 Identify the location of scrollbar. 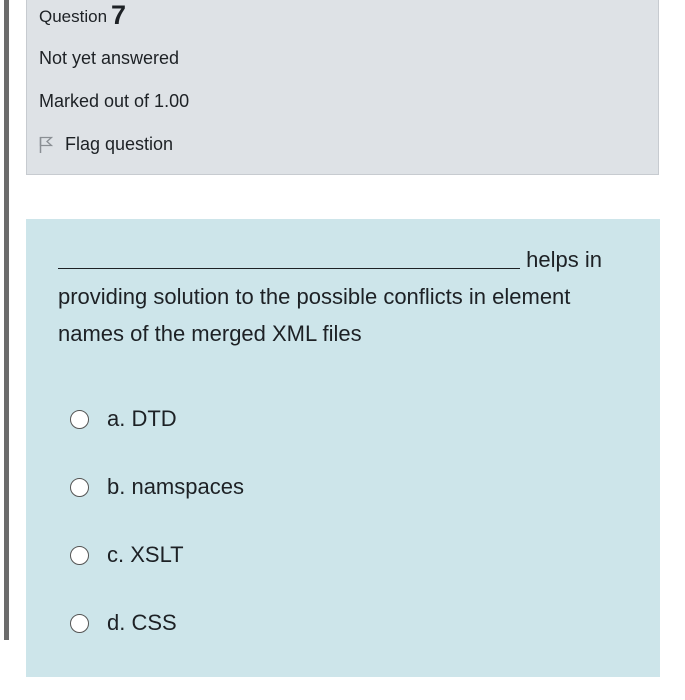
(6, 320).